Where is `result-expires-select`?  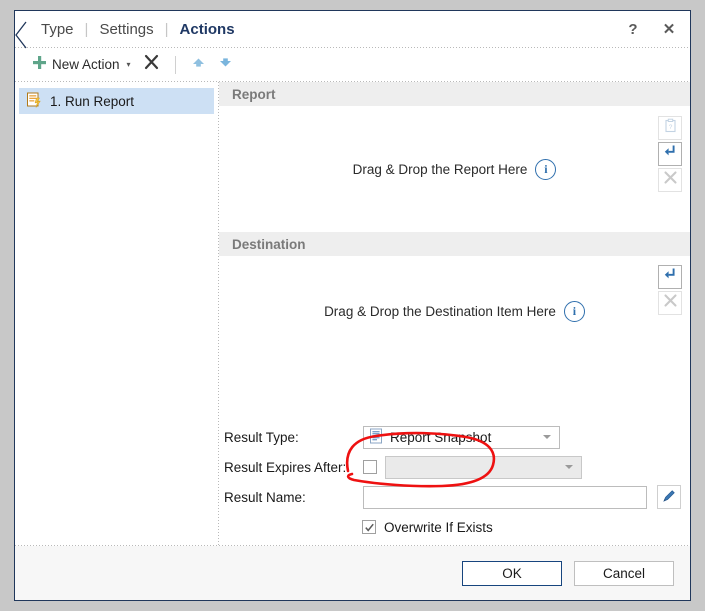
result-expires-select is located at coordinates (483, 467).